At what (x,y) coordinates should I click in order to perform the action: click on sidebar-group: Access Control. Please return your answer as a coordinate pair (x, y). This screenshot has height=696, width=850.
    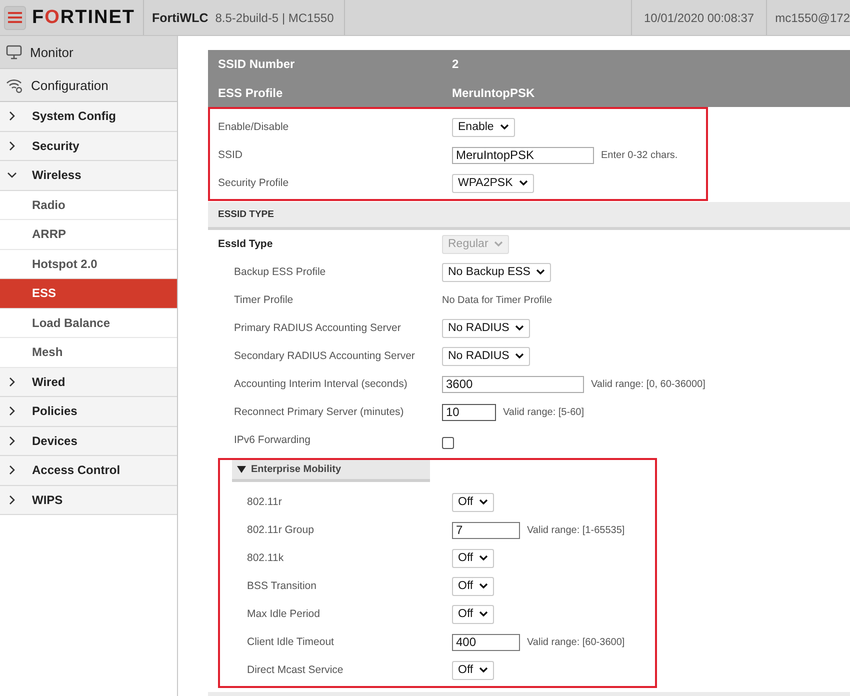
    Looking at the image, I should click on (88, 471).